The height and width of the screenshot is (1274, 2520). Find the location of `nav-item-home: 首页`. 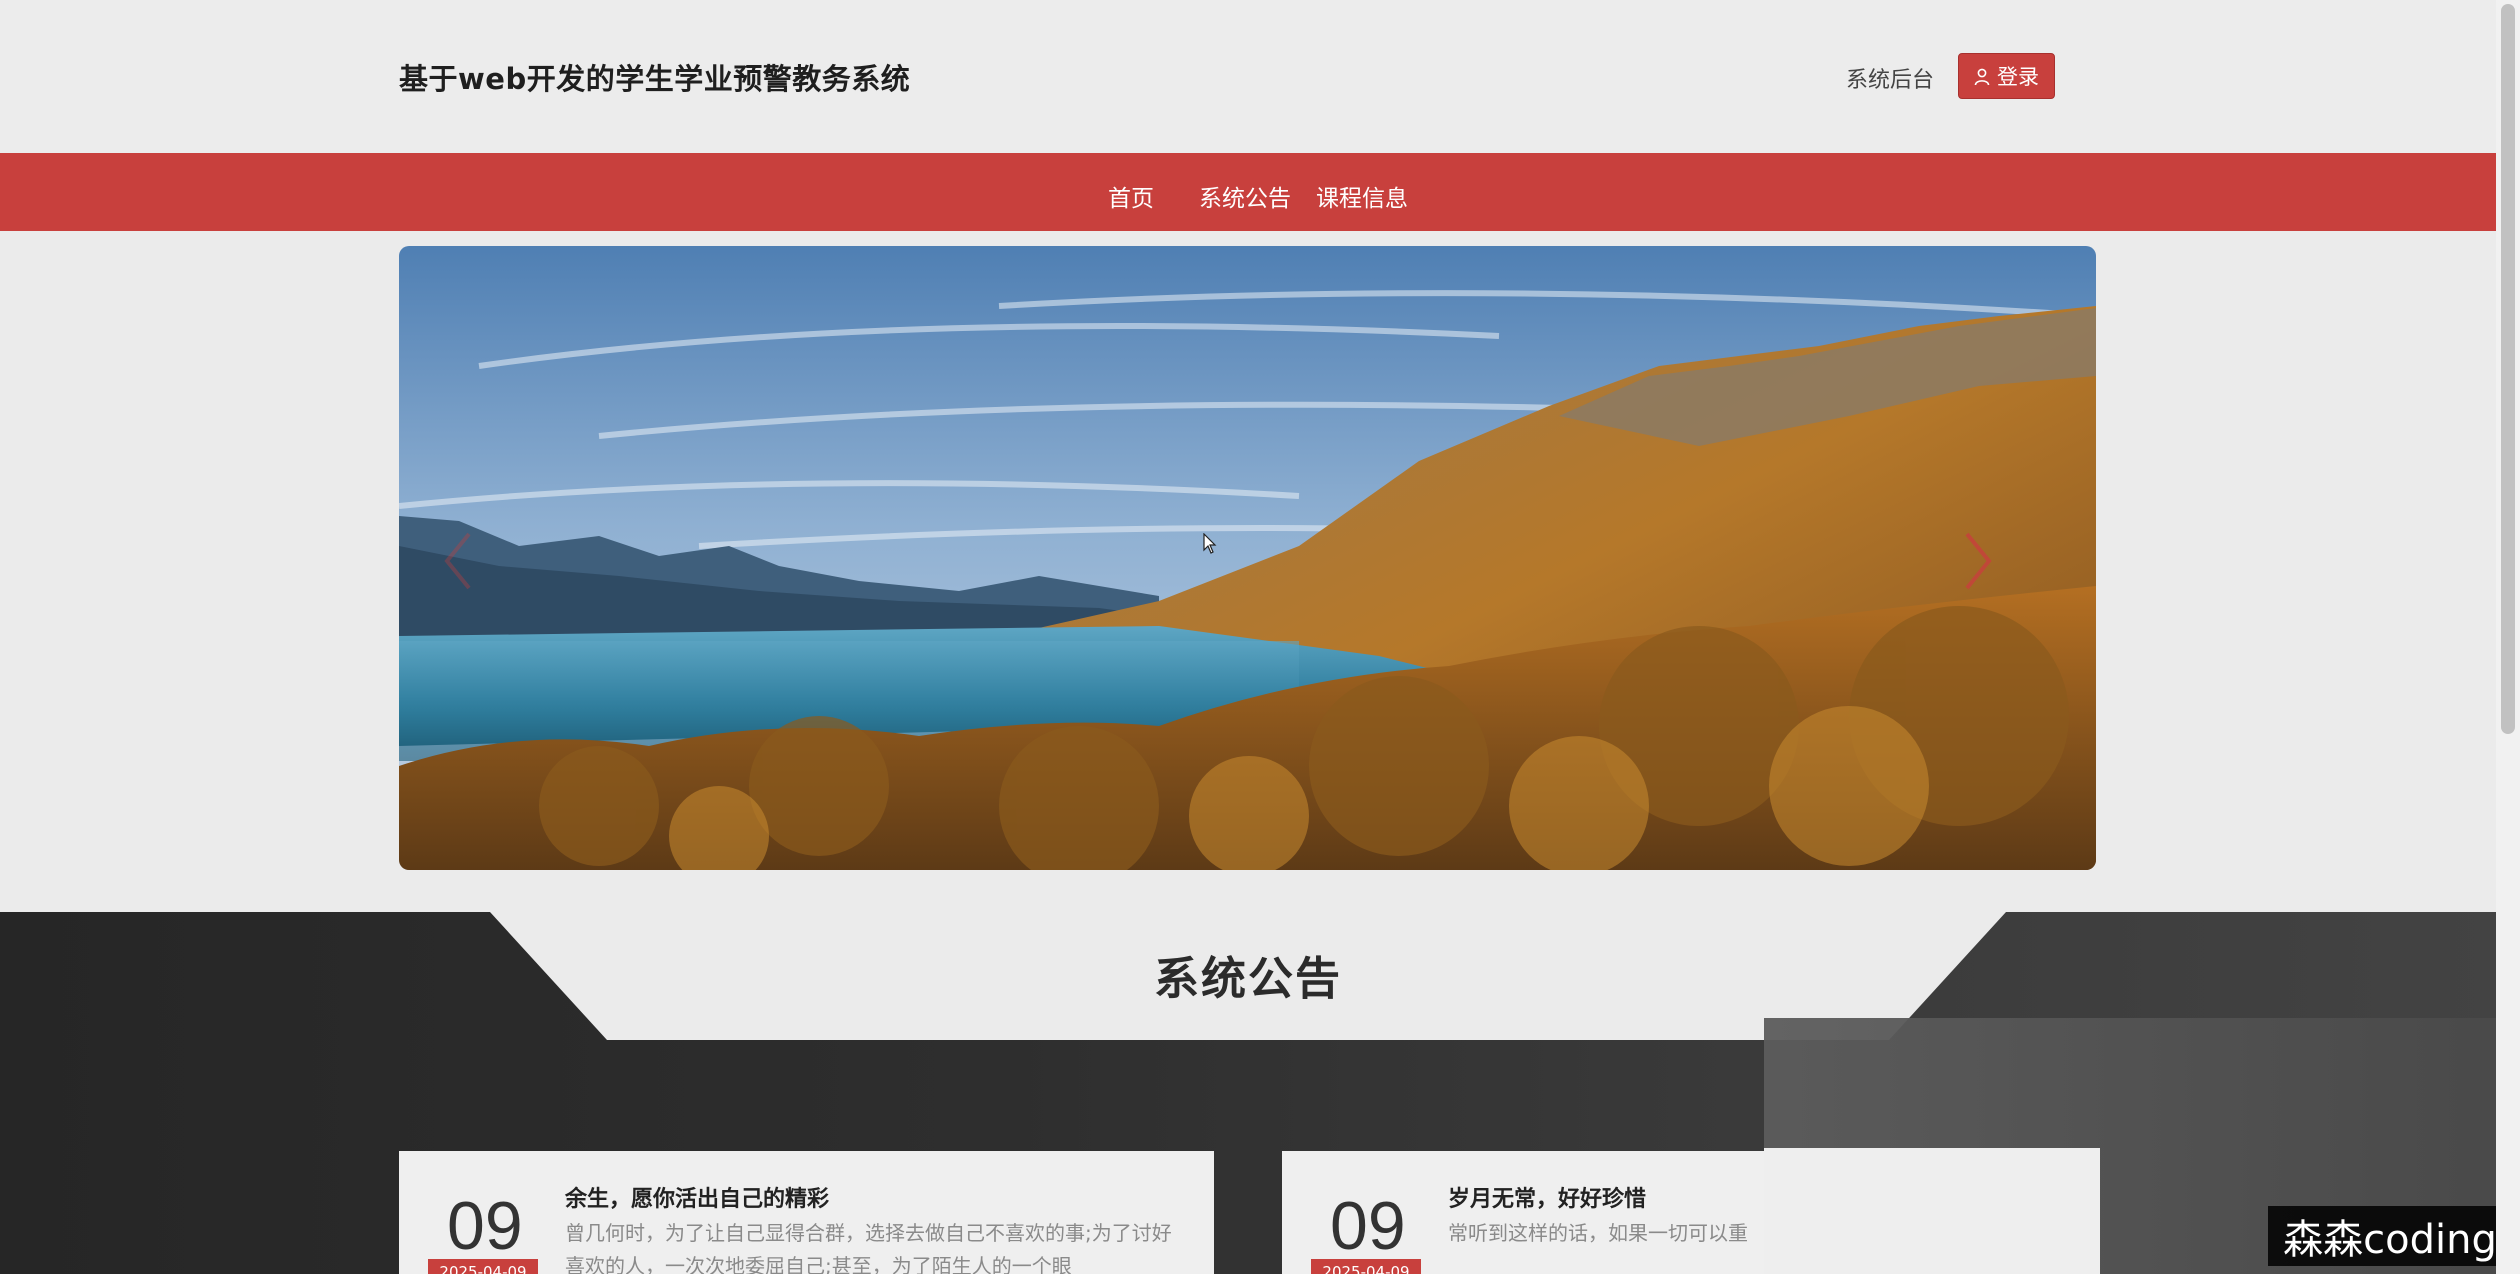

nav-item-home: 首页 is located at coordinates (1131, 196).